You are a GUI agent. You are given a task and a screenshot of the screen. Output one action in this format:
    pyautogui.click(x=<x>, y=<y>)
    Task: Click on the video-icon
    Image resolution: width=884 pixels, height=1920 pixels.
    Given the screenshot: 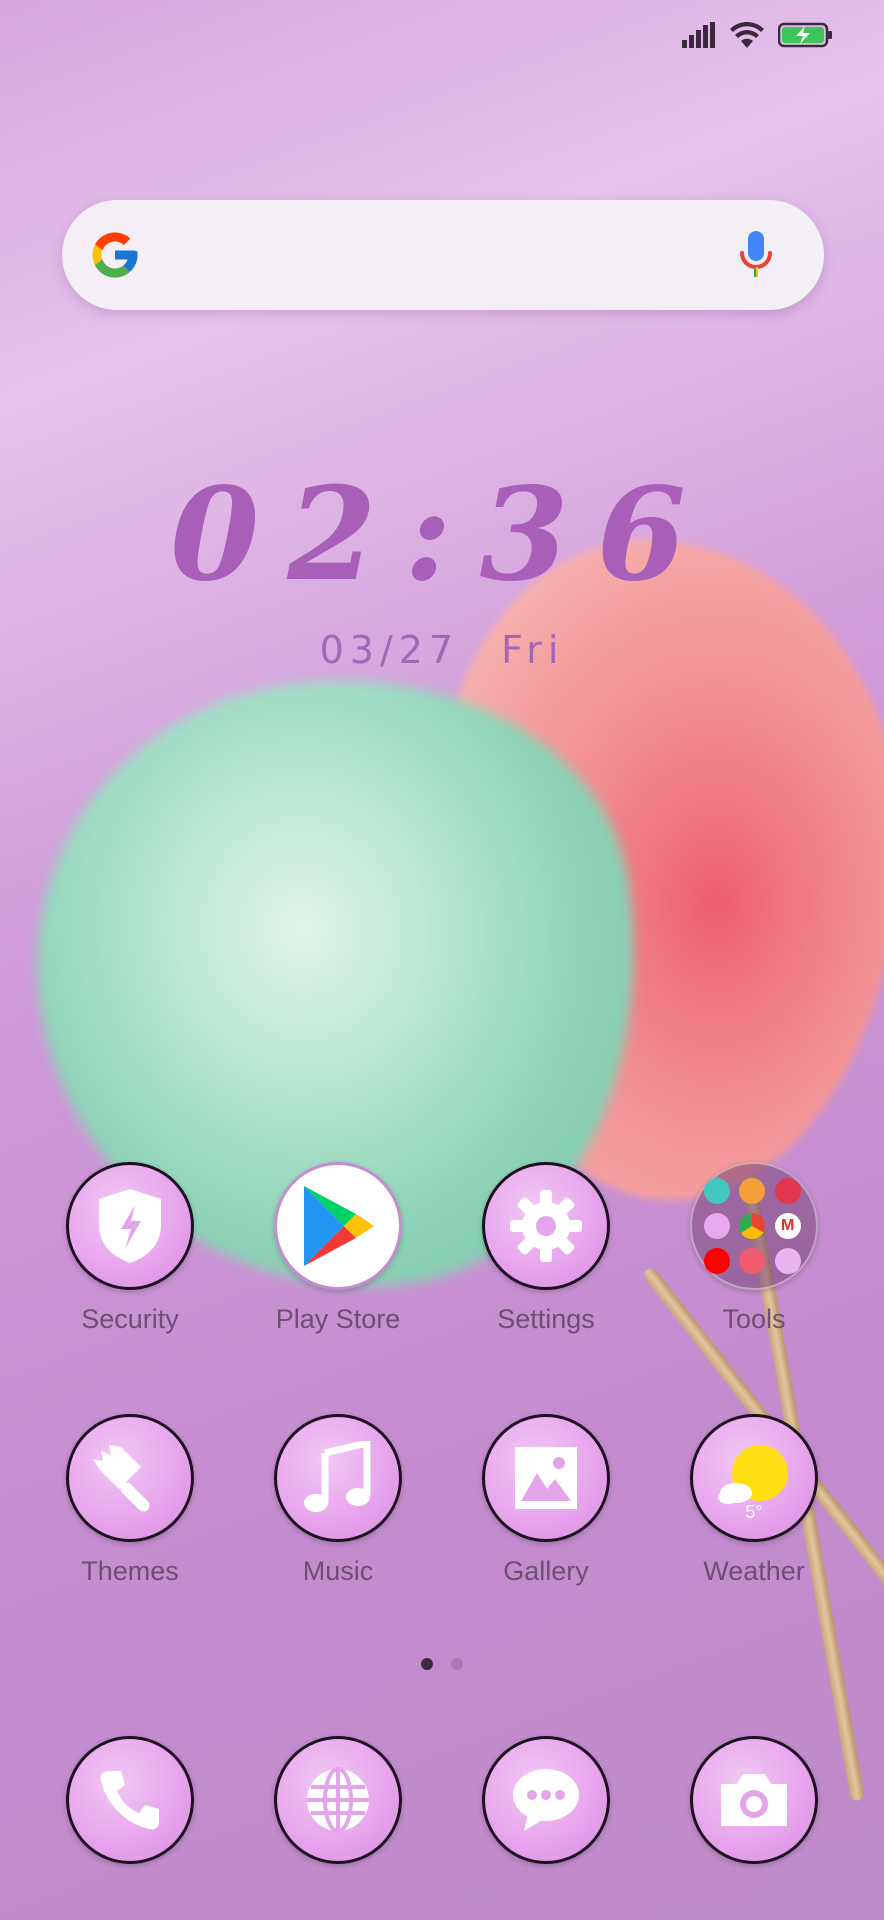 What is the action you would take?
    pyautogui.click(x=787, y=1261)
    